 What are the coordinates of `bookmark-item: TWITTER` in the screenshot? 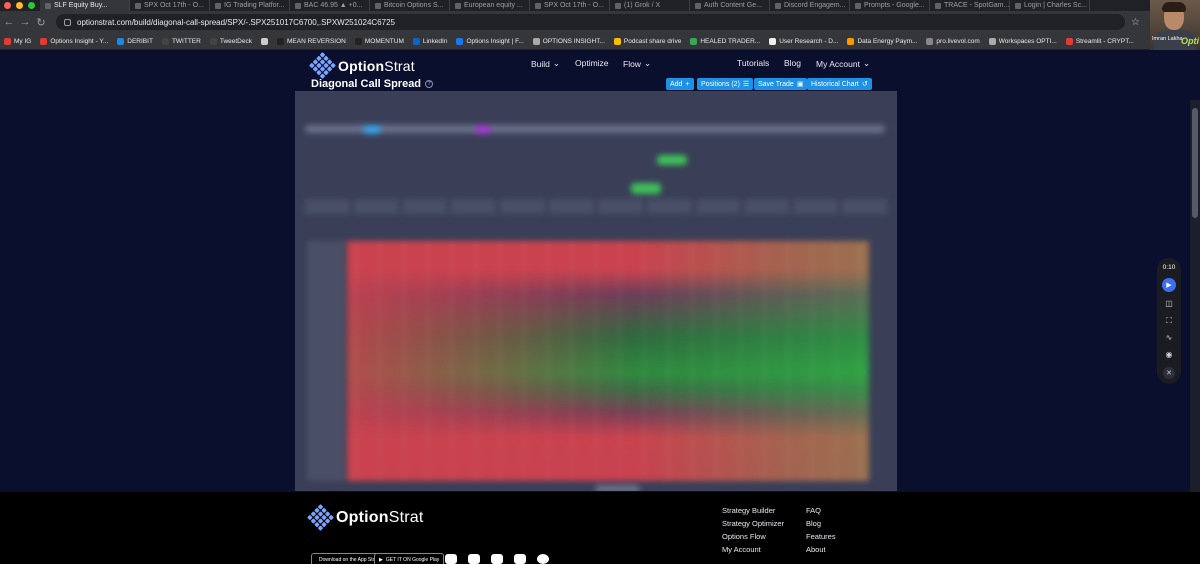 It's located at (181, 41).